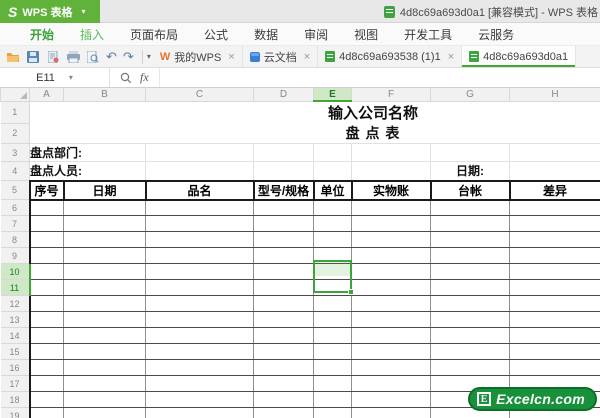  Describe the element at coordinates (199, 287) in the screenshot. I see `cell-C11` at that location.